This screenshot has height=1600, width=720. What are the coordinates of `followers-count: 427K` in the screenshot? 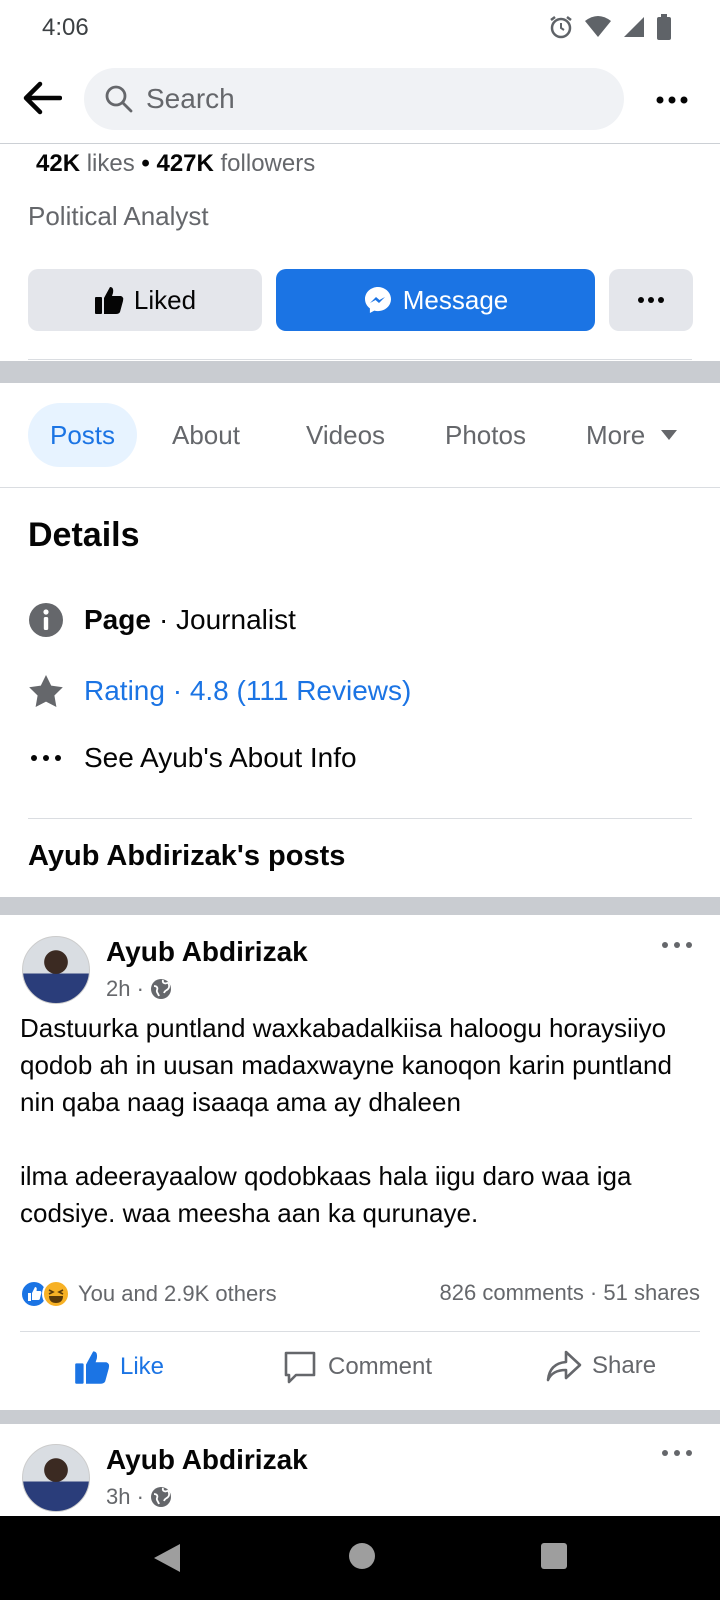 It's located at (185, 163).